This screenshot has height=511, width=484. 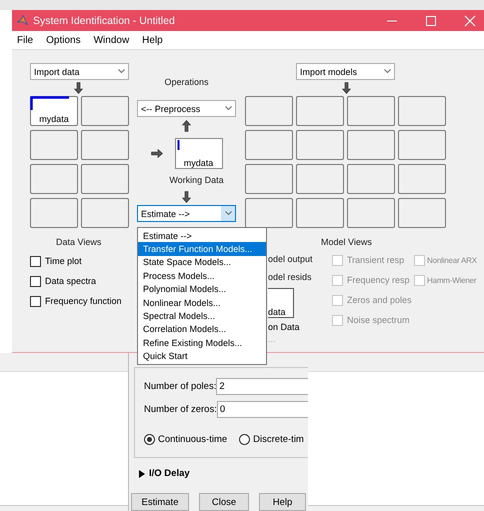 I want to click on section-title: Data Views, so click(x=79, y=242).